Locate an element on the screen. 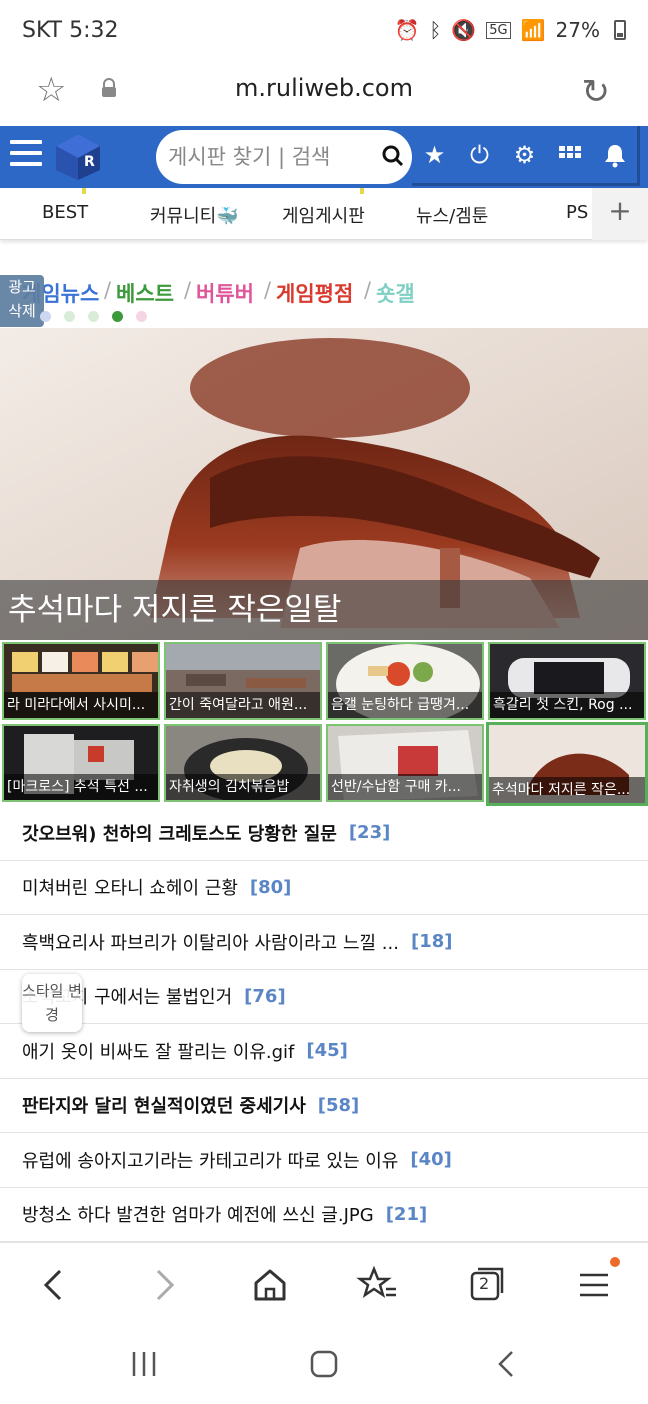 This screenshot has width=648, height=1404. comment-count: [58] is located at coordinates (338, 1105).